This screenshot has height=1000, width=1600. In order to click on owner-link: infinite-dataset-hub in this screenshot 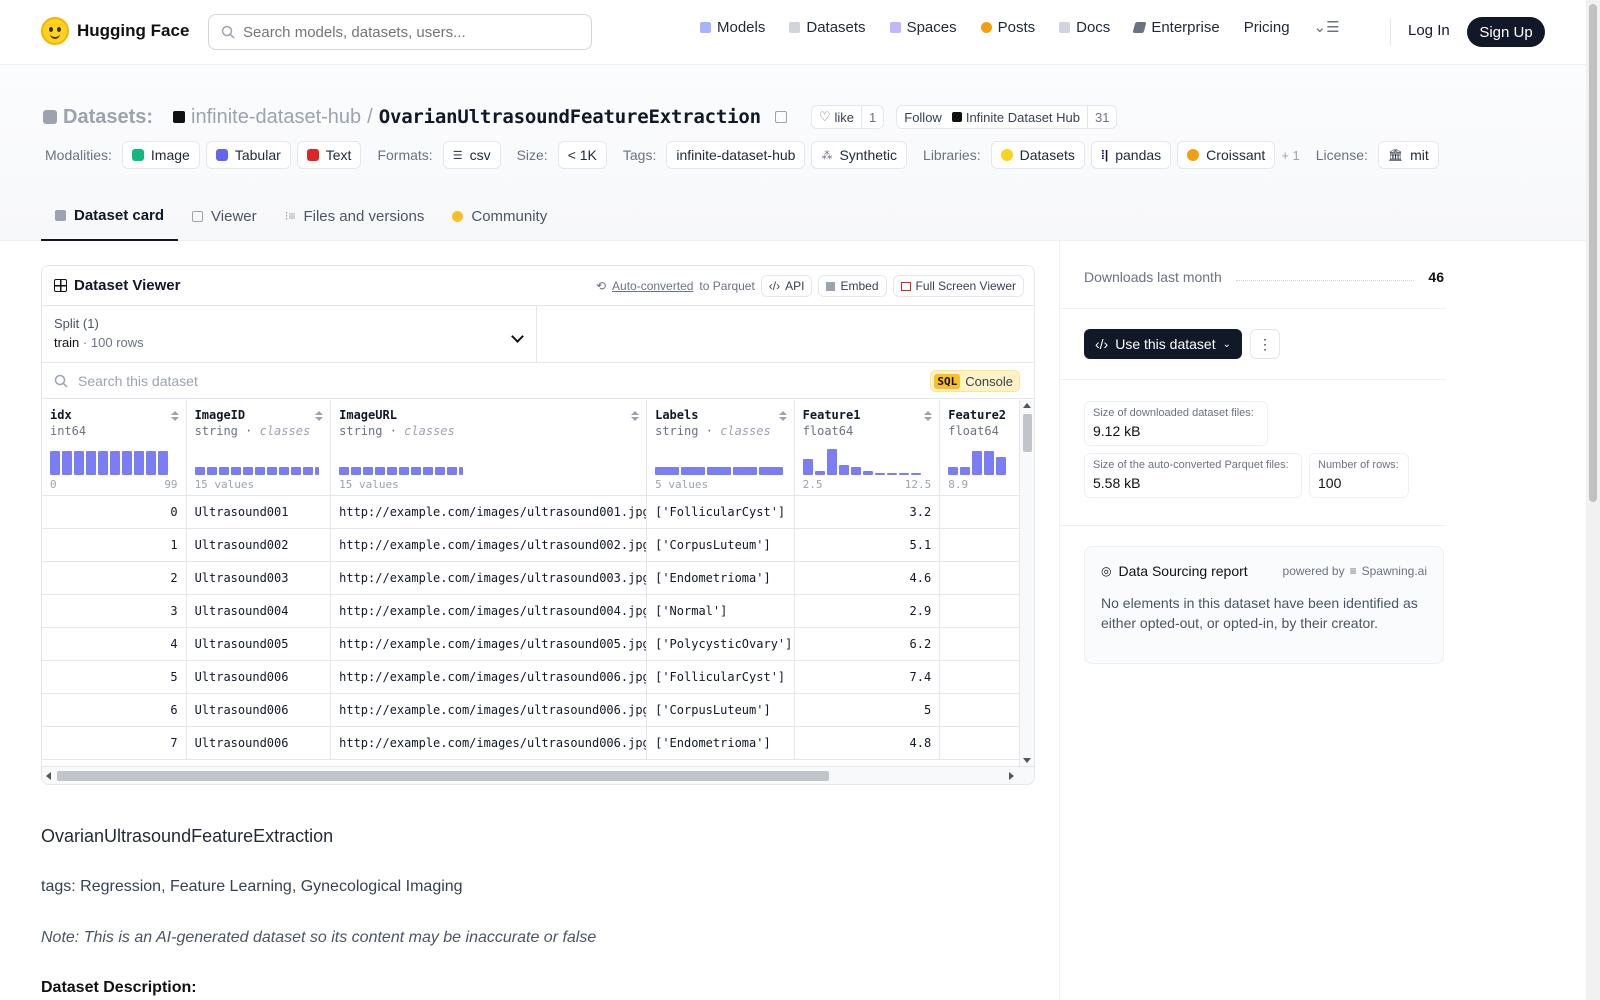, I will do `click(276, 117)`.